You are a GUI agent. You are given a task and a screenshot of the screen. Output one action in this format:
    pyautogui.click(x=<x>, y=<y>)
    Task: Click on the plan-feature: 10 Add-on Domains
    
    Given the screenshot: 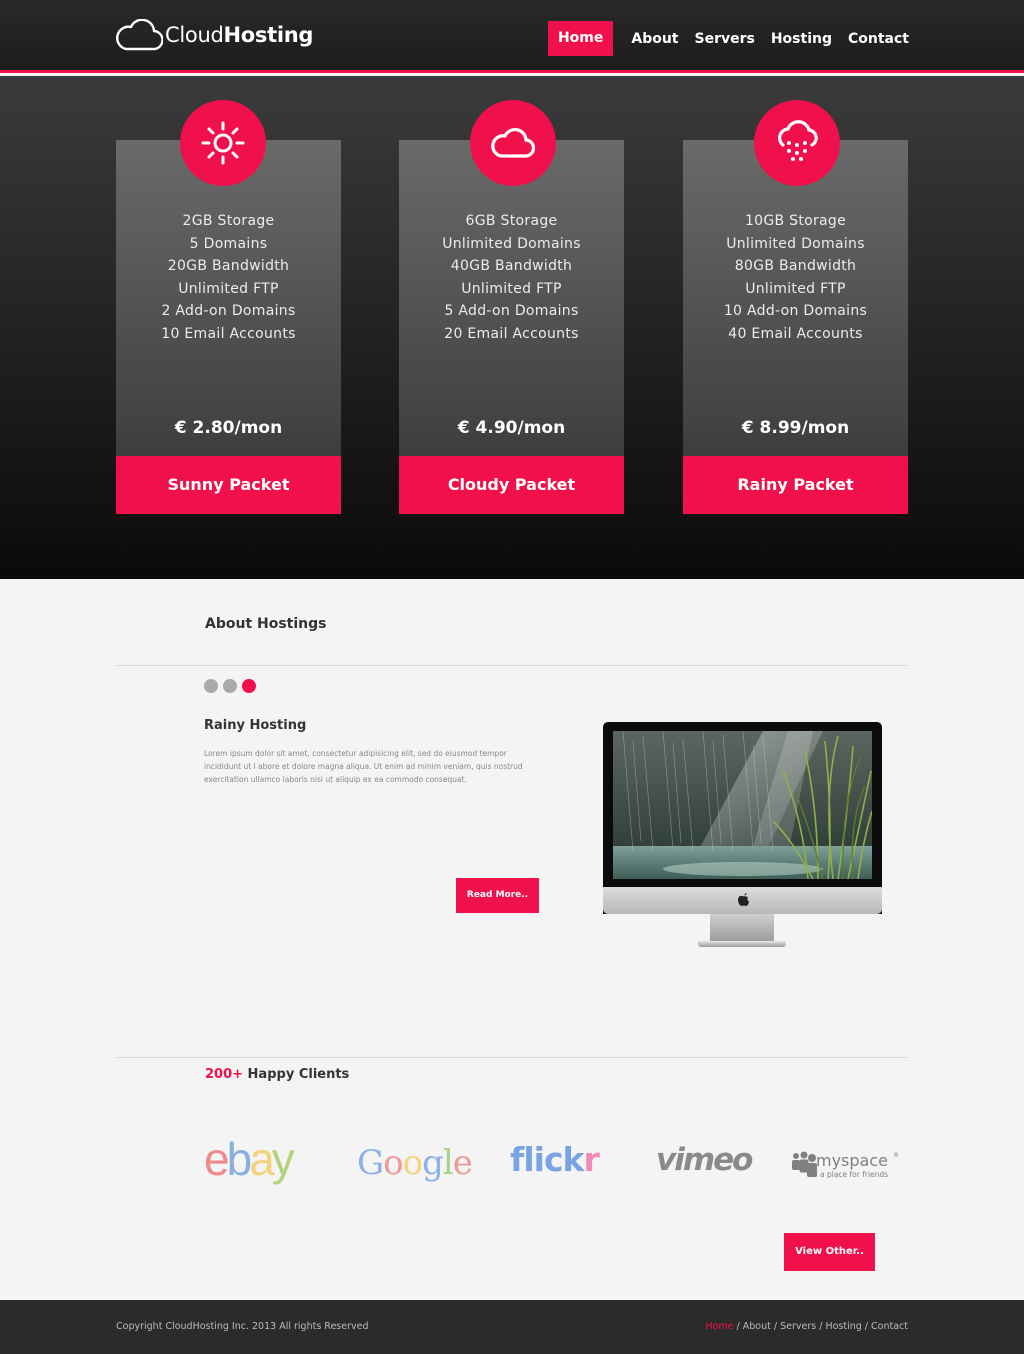 What is the action you would take?
    pyautogui.click(x=795, y=311)
    